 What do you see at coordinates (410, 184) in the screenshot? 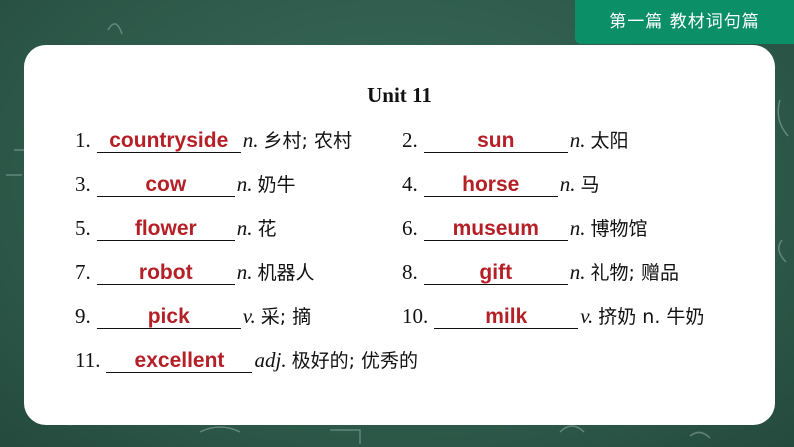
I see `item-number: 4.` at bounding box center [410, 184].